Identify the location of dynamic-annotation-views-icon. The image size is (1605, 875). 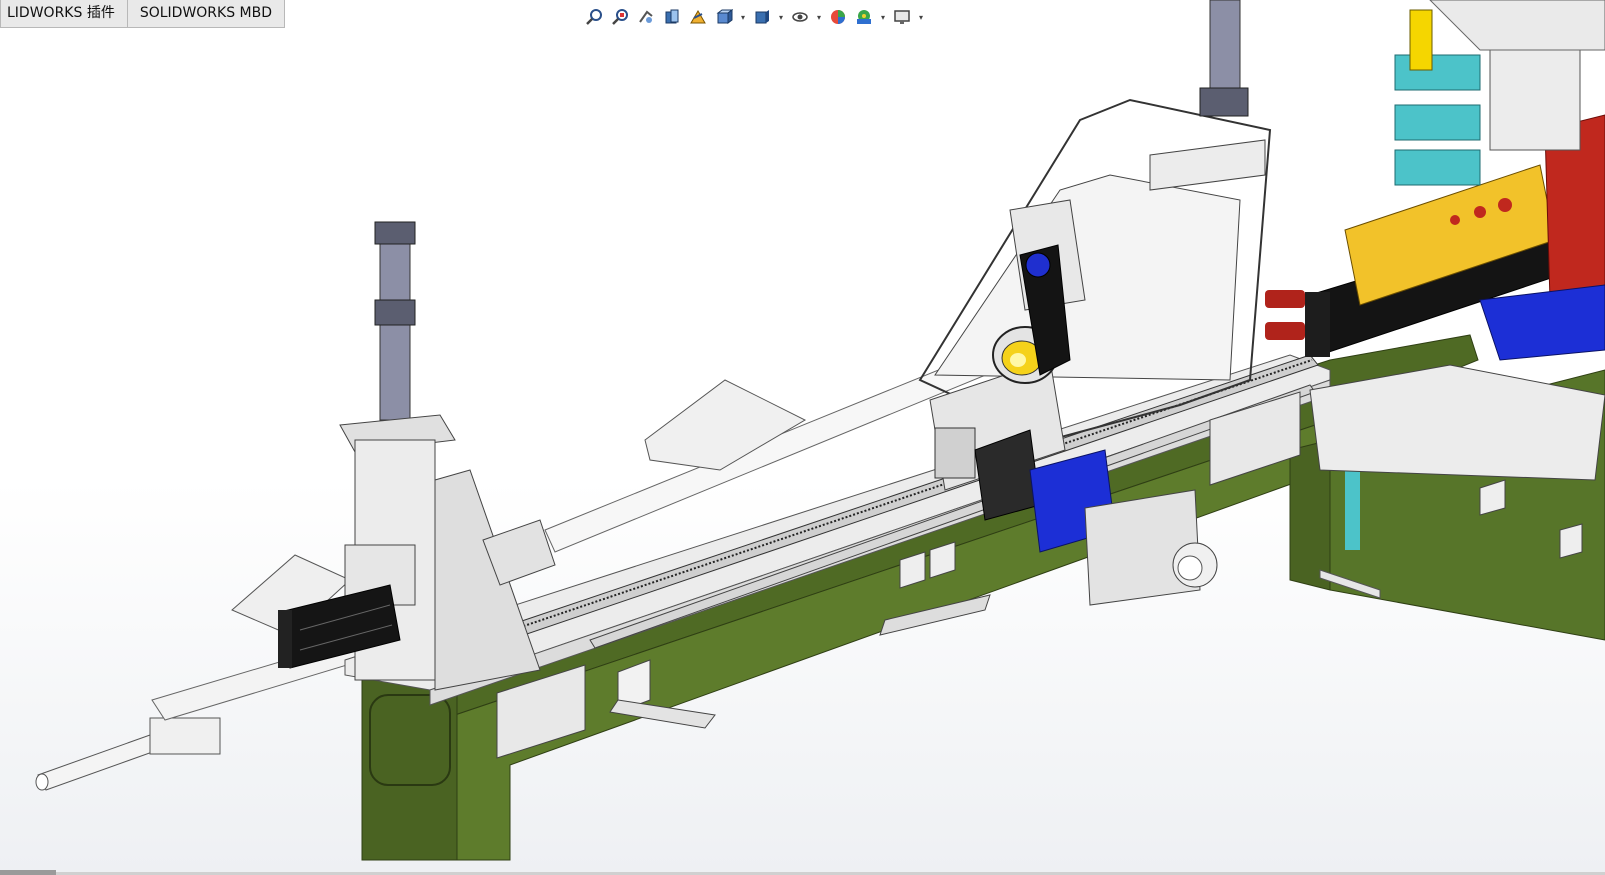
(698, 17).